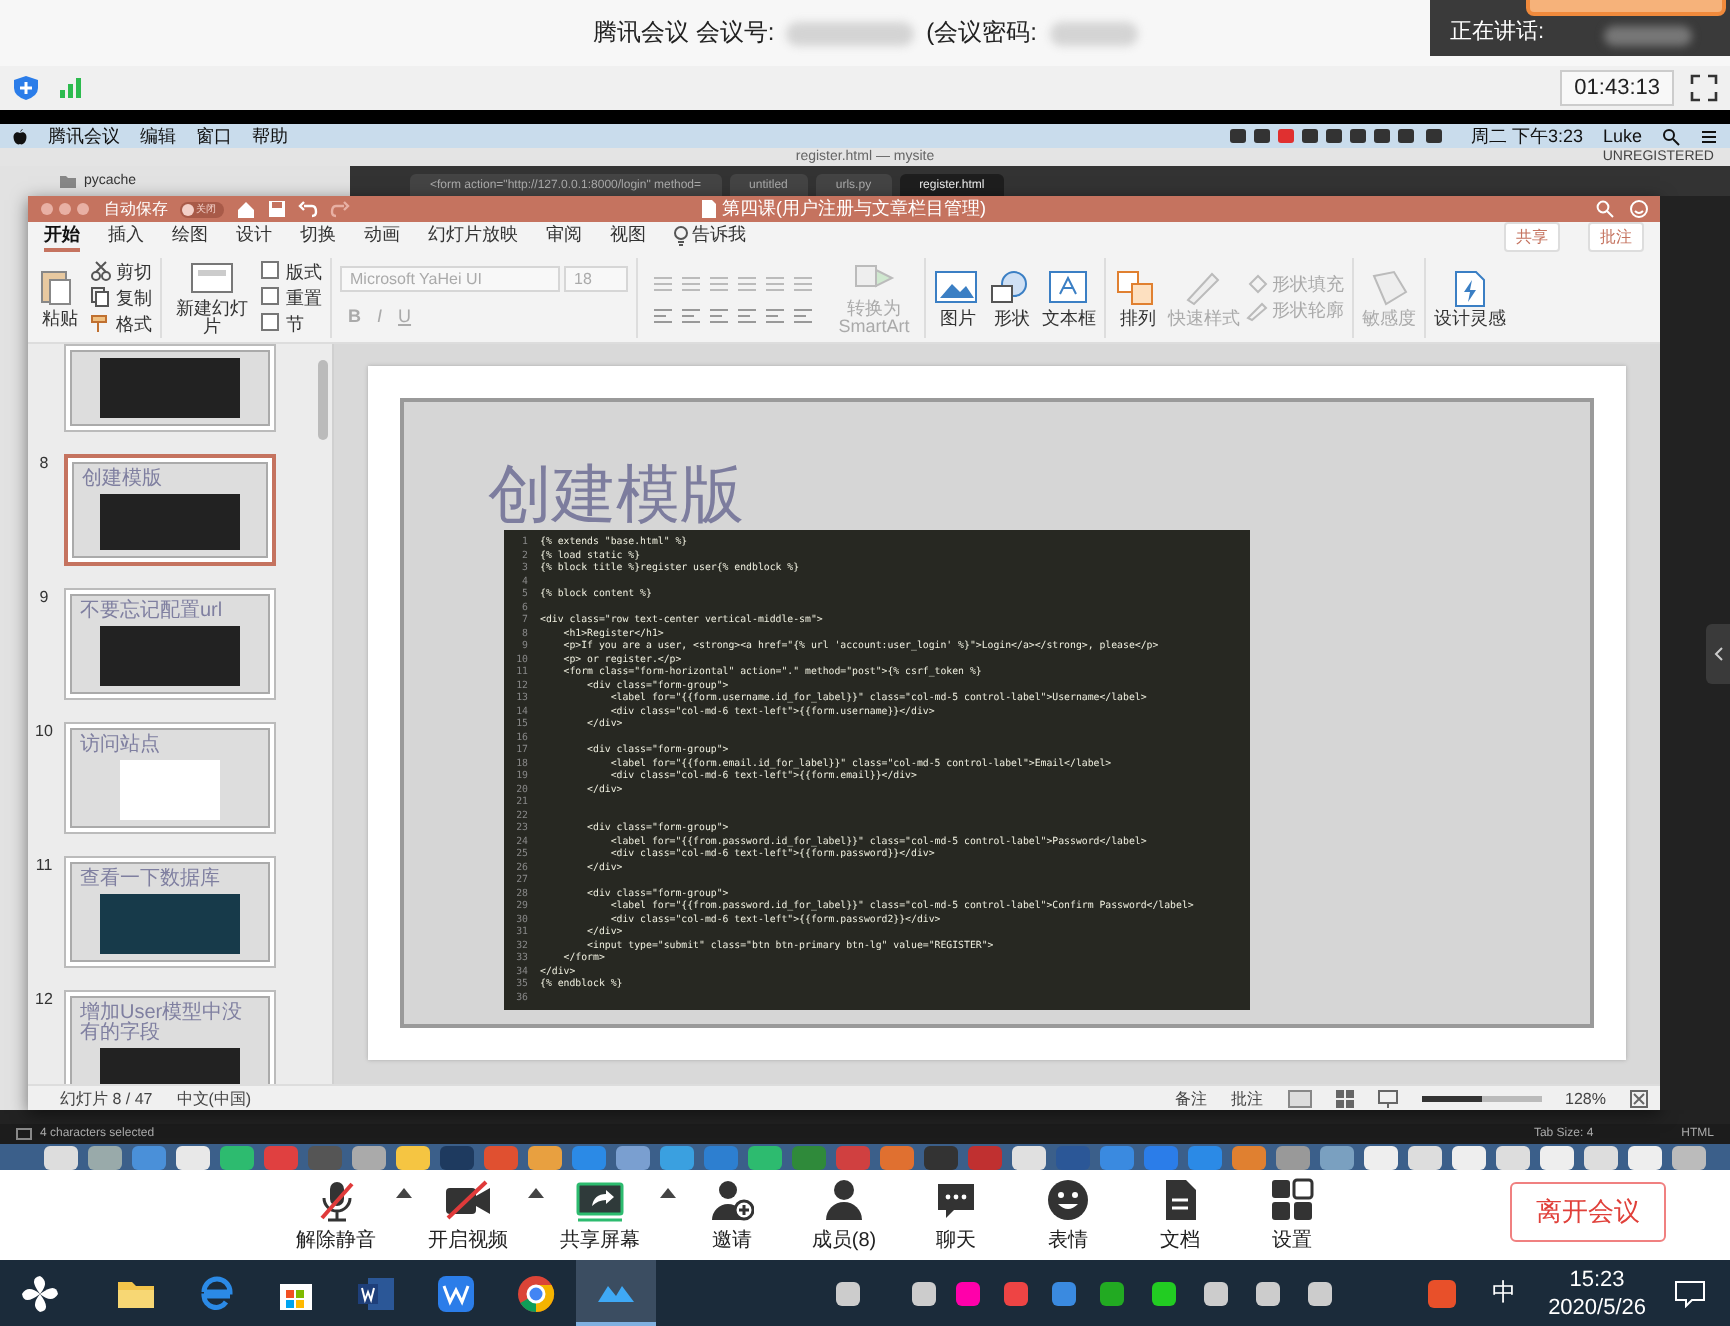 This screenshot has width=1730, height=1326. I want to click on ribbon-tab: 动画, so click(382, 237).